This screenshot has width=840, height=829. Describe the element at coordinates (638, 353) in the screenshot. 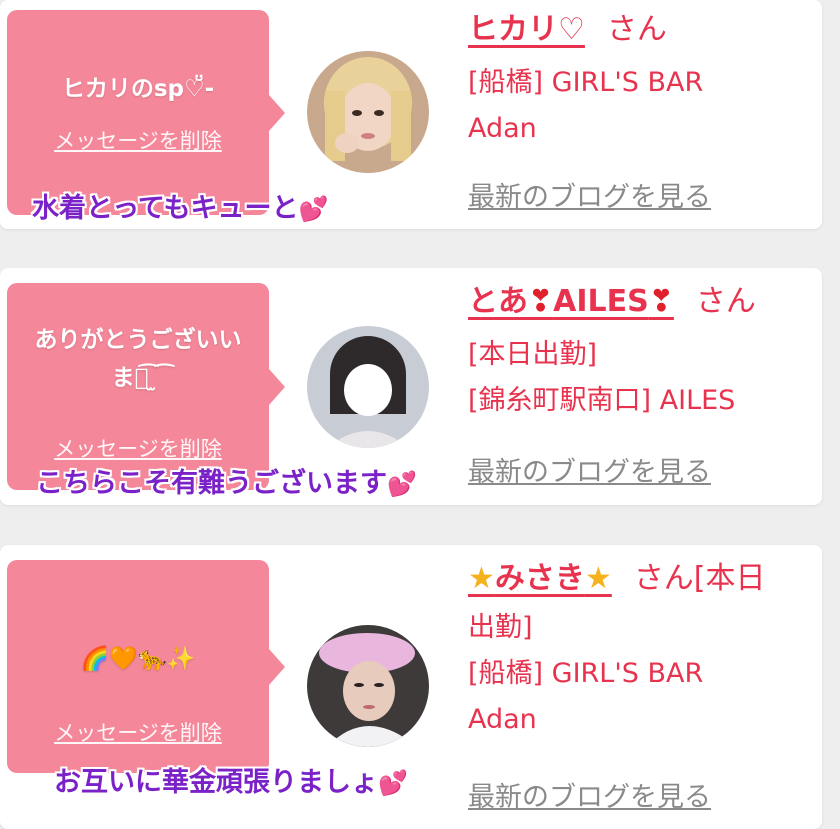

I see `cast-info: とあ❣AILES❣ さん [本日出勤] [錦糸町駅南口] AILES` at that location.